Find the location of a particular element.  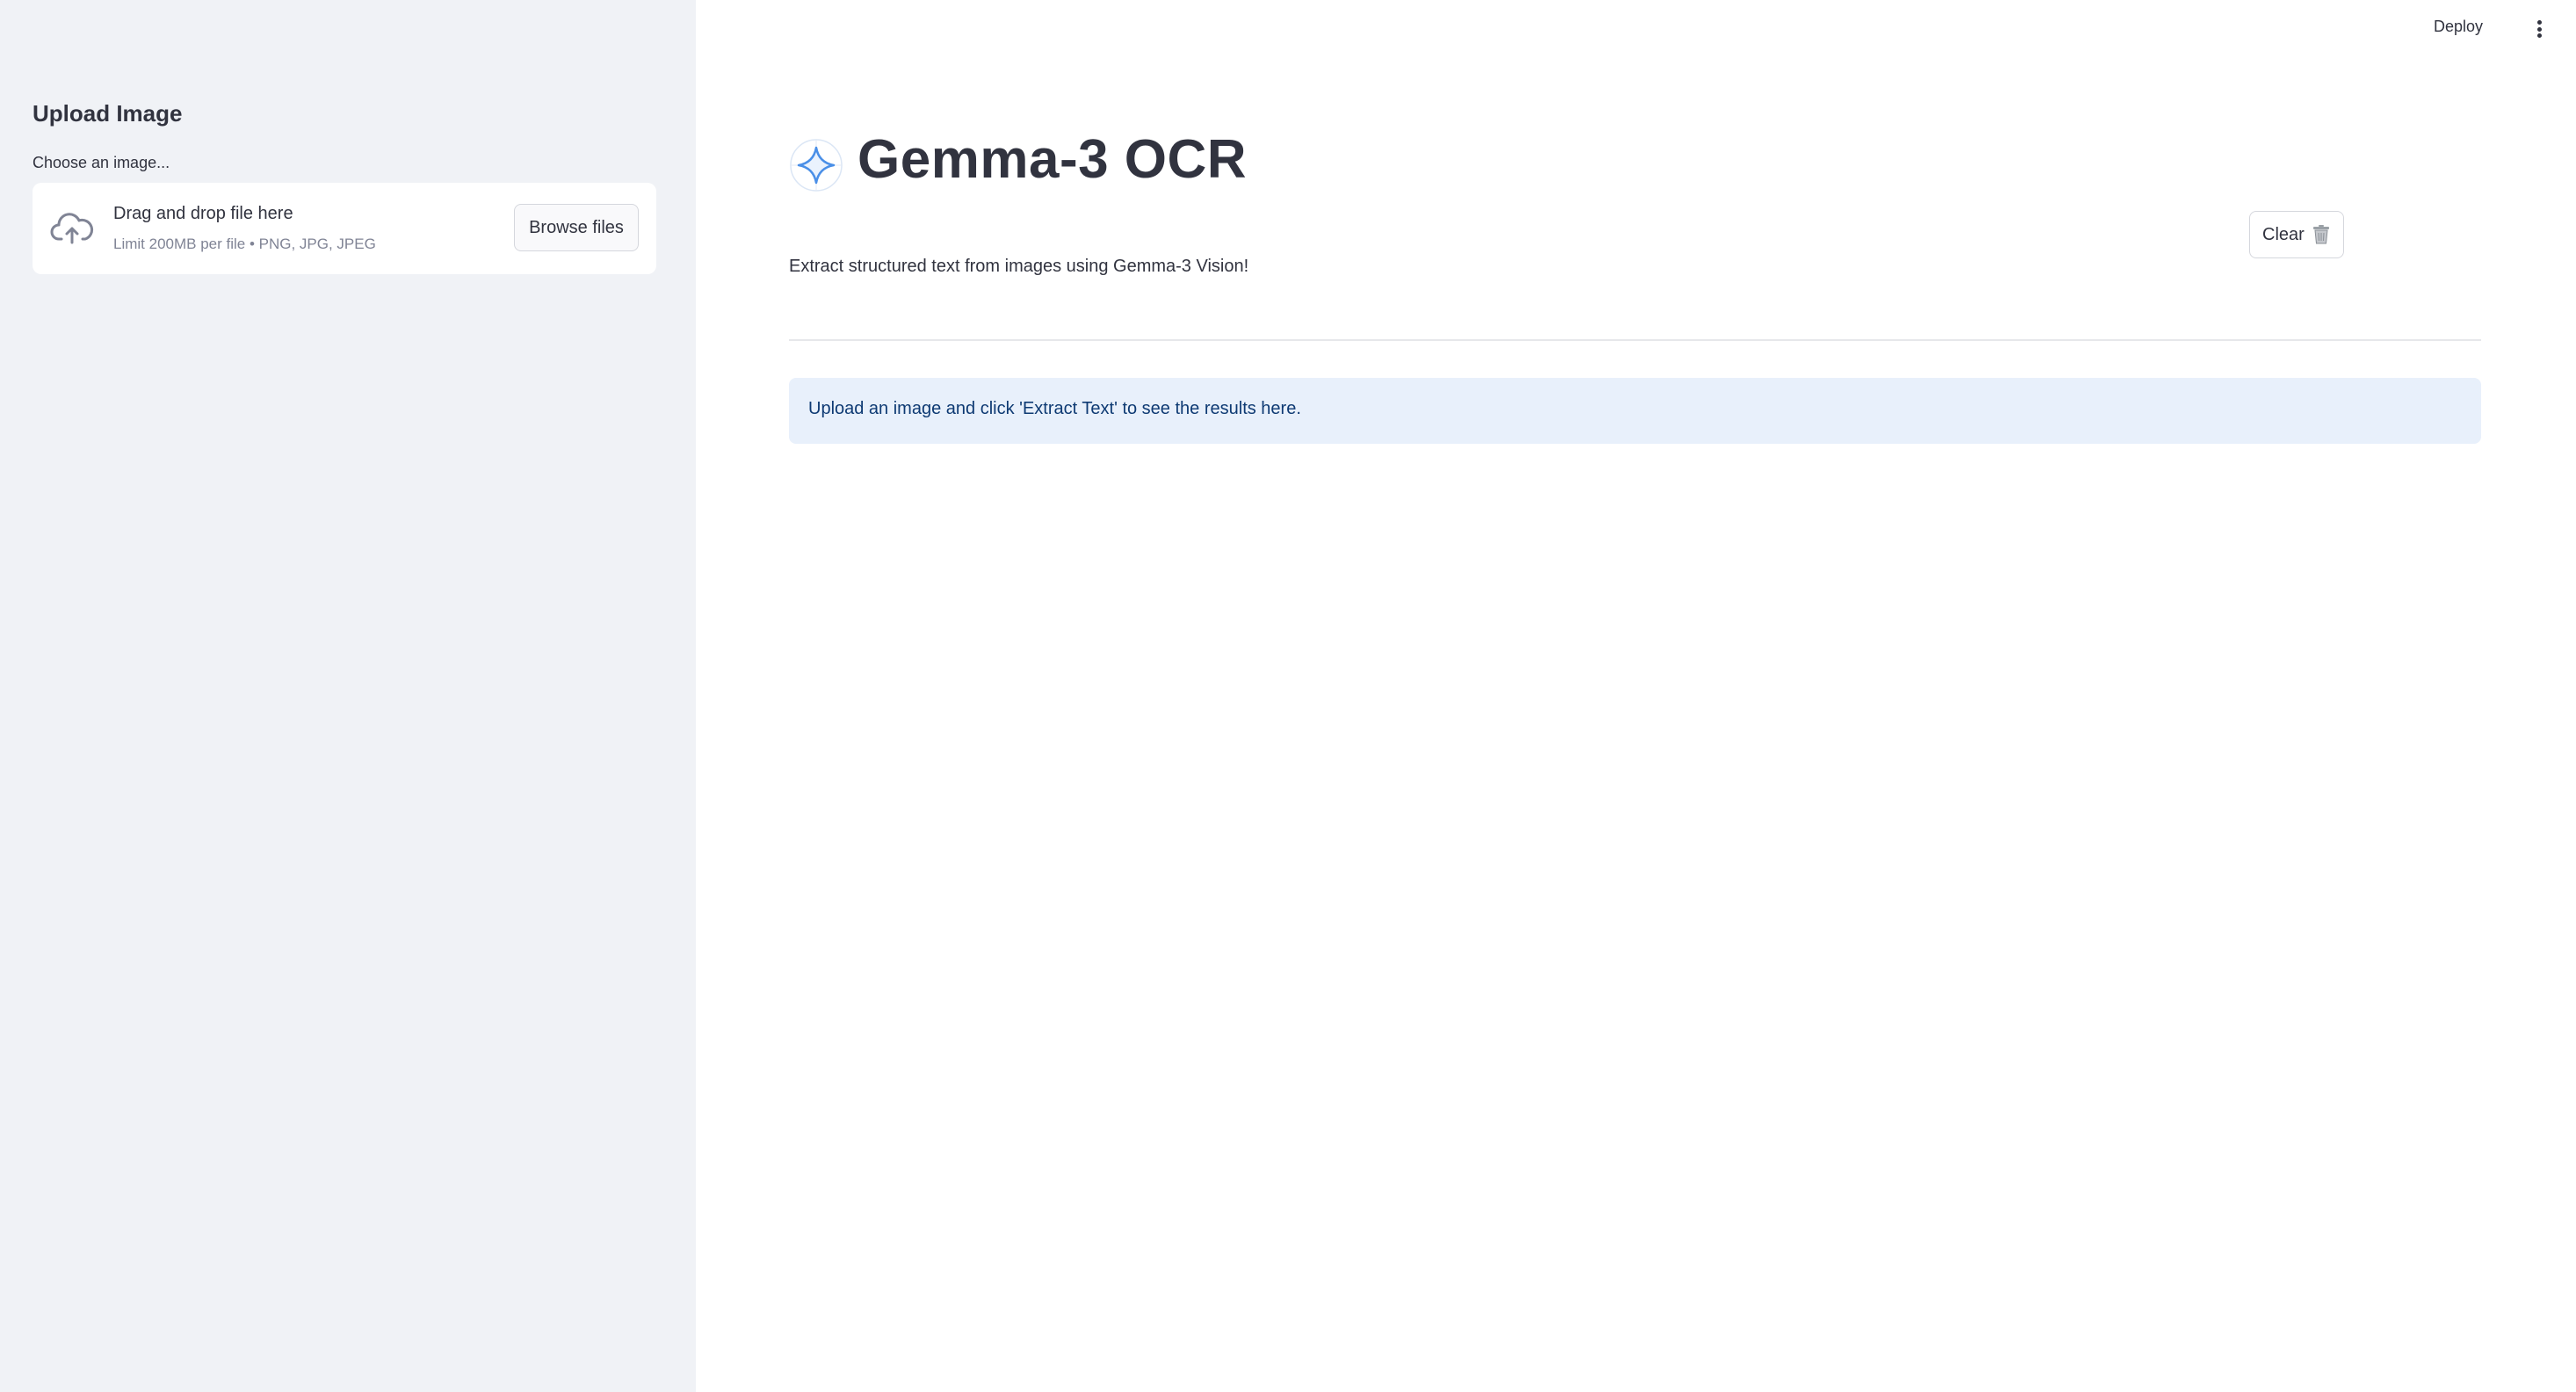

sparkle-logo-icon is located at coordinates (816, 166).